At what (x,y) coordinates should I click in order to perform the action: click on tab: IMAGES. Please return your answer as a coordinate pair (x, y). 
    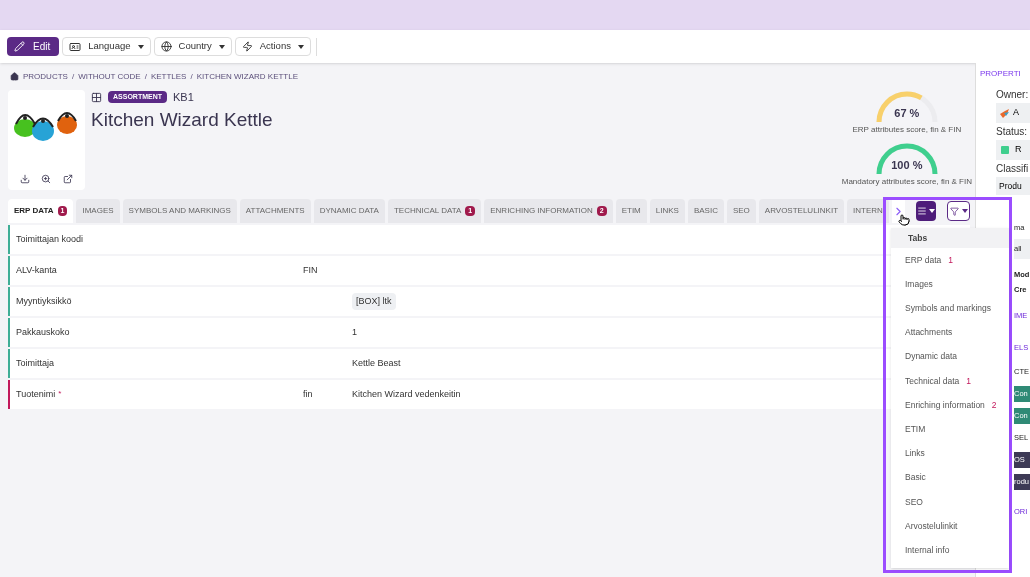
    Looking at the image, I should click on (98, 211).